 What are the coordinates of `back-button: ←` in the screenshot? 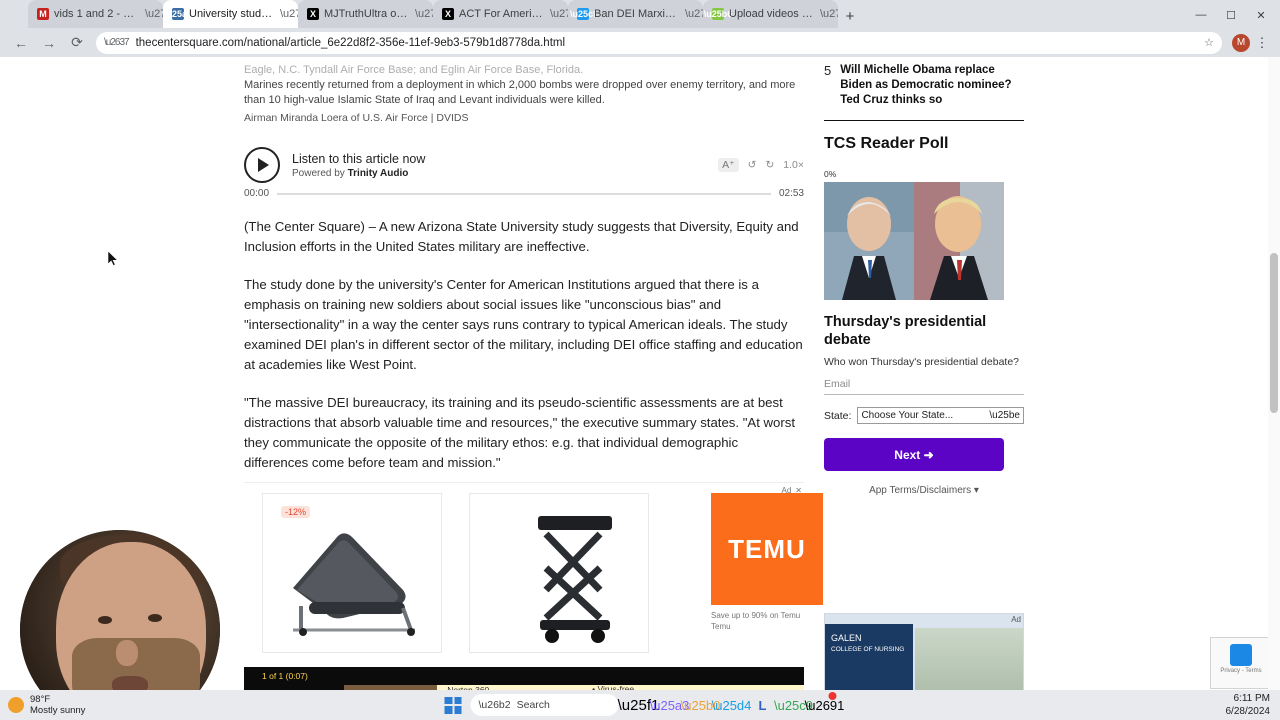 It's located at (21, 43).